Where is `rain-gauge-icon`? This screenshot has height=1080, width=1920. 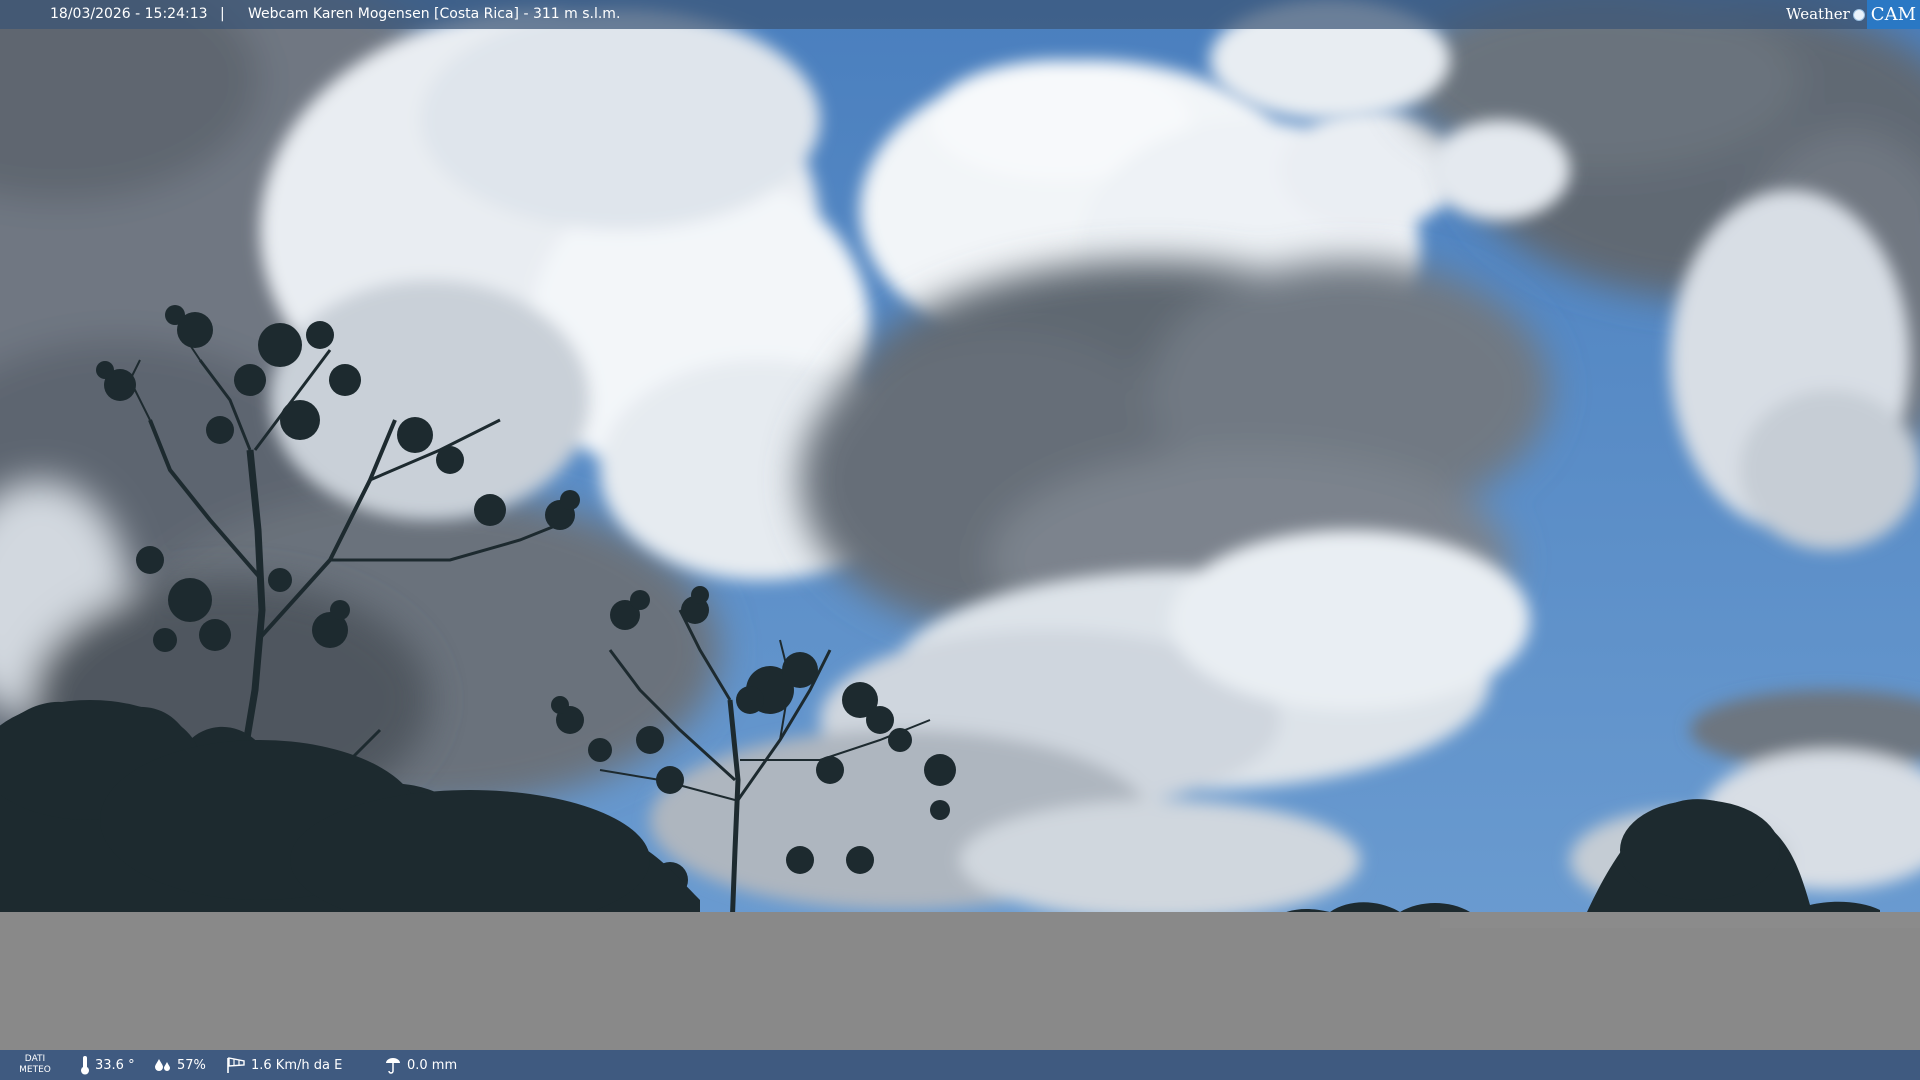
rain-gauge-icon is located at coordinates (393, 1066).